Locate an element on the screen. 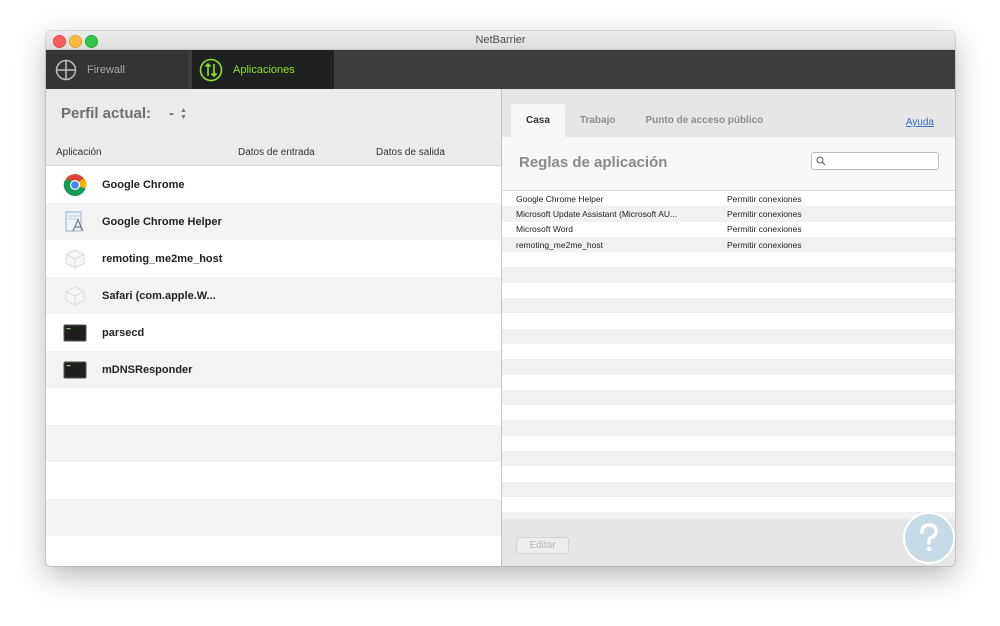 Image resolution: width=1000 pixels, height=626 pixels. app-name: remoting_me2me_host is located at coordinates (162, 258).